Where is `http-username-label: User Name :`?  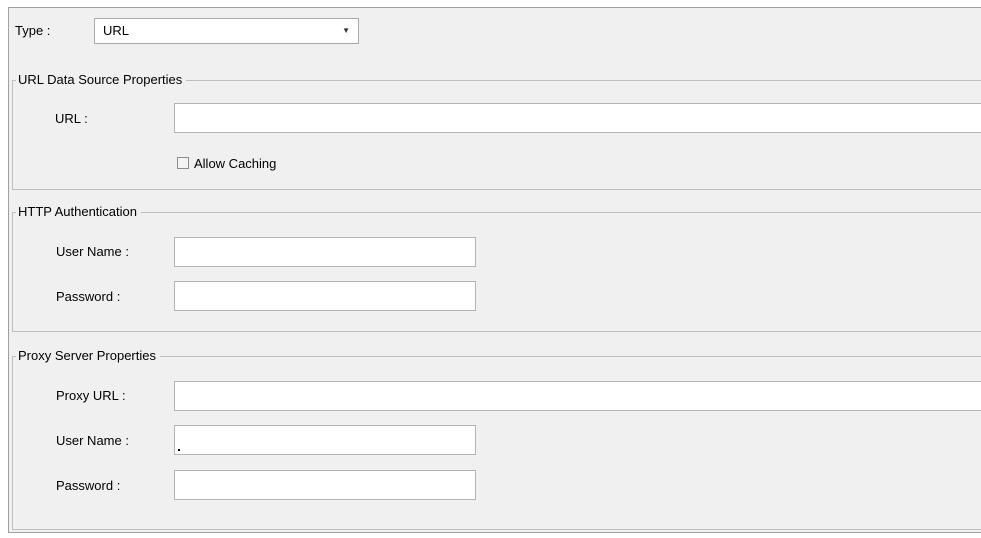
http-username-label: User Name : is located at coordinates (92, 251).